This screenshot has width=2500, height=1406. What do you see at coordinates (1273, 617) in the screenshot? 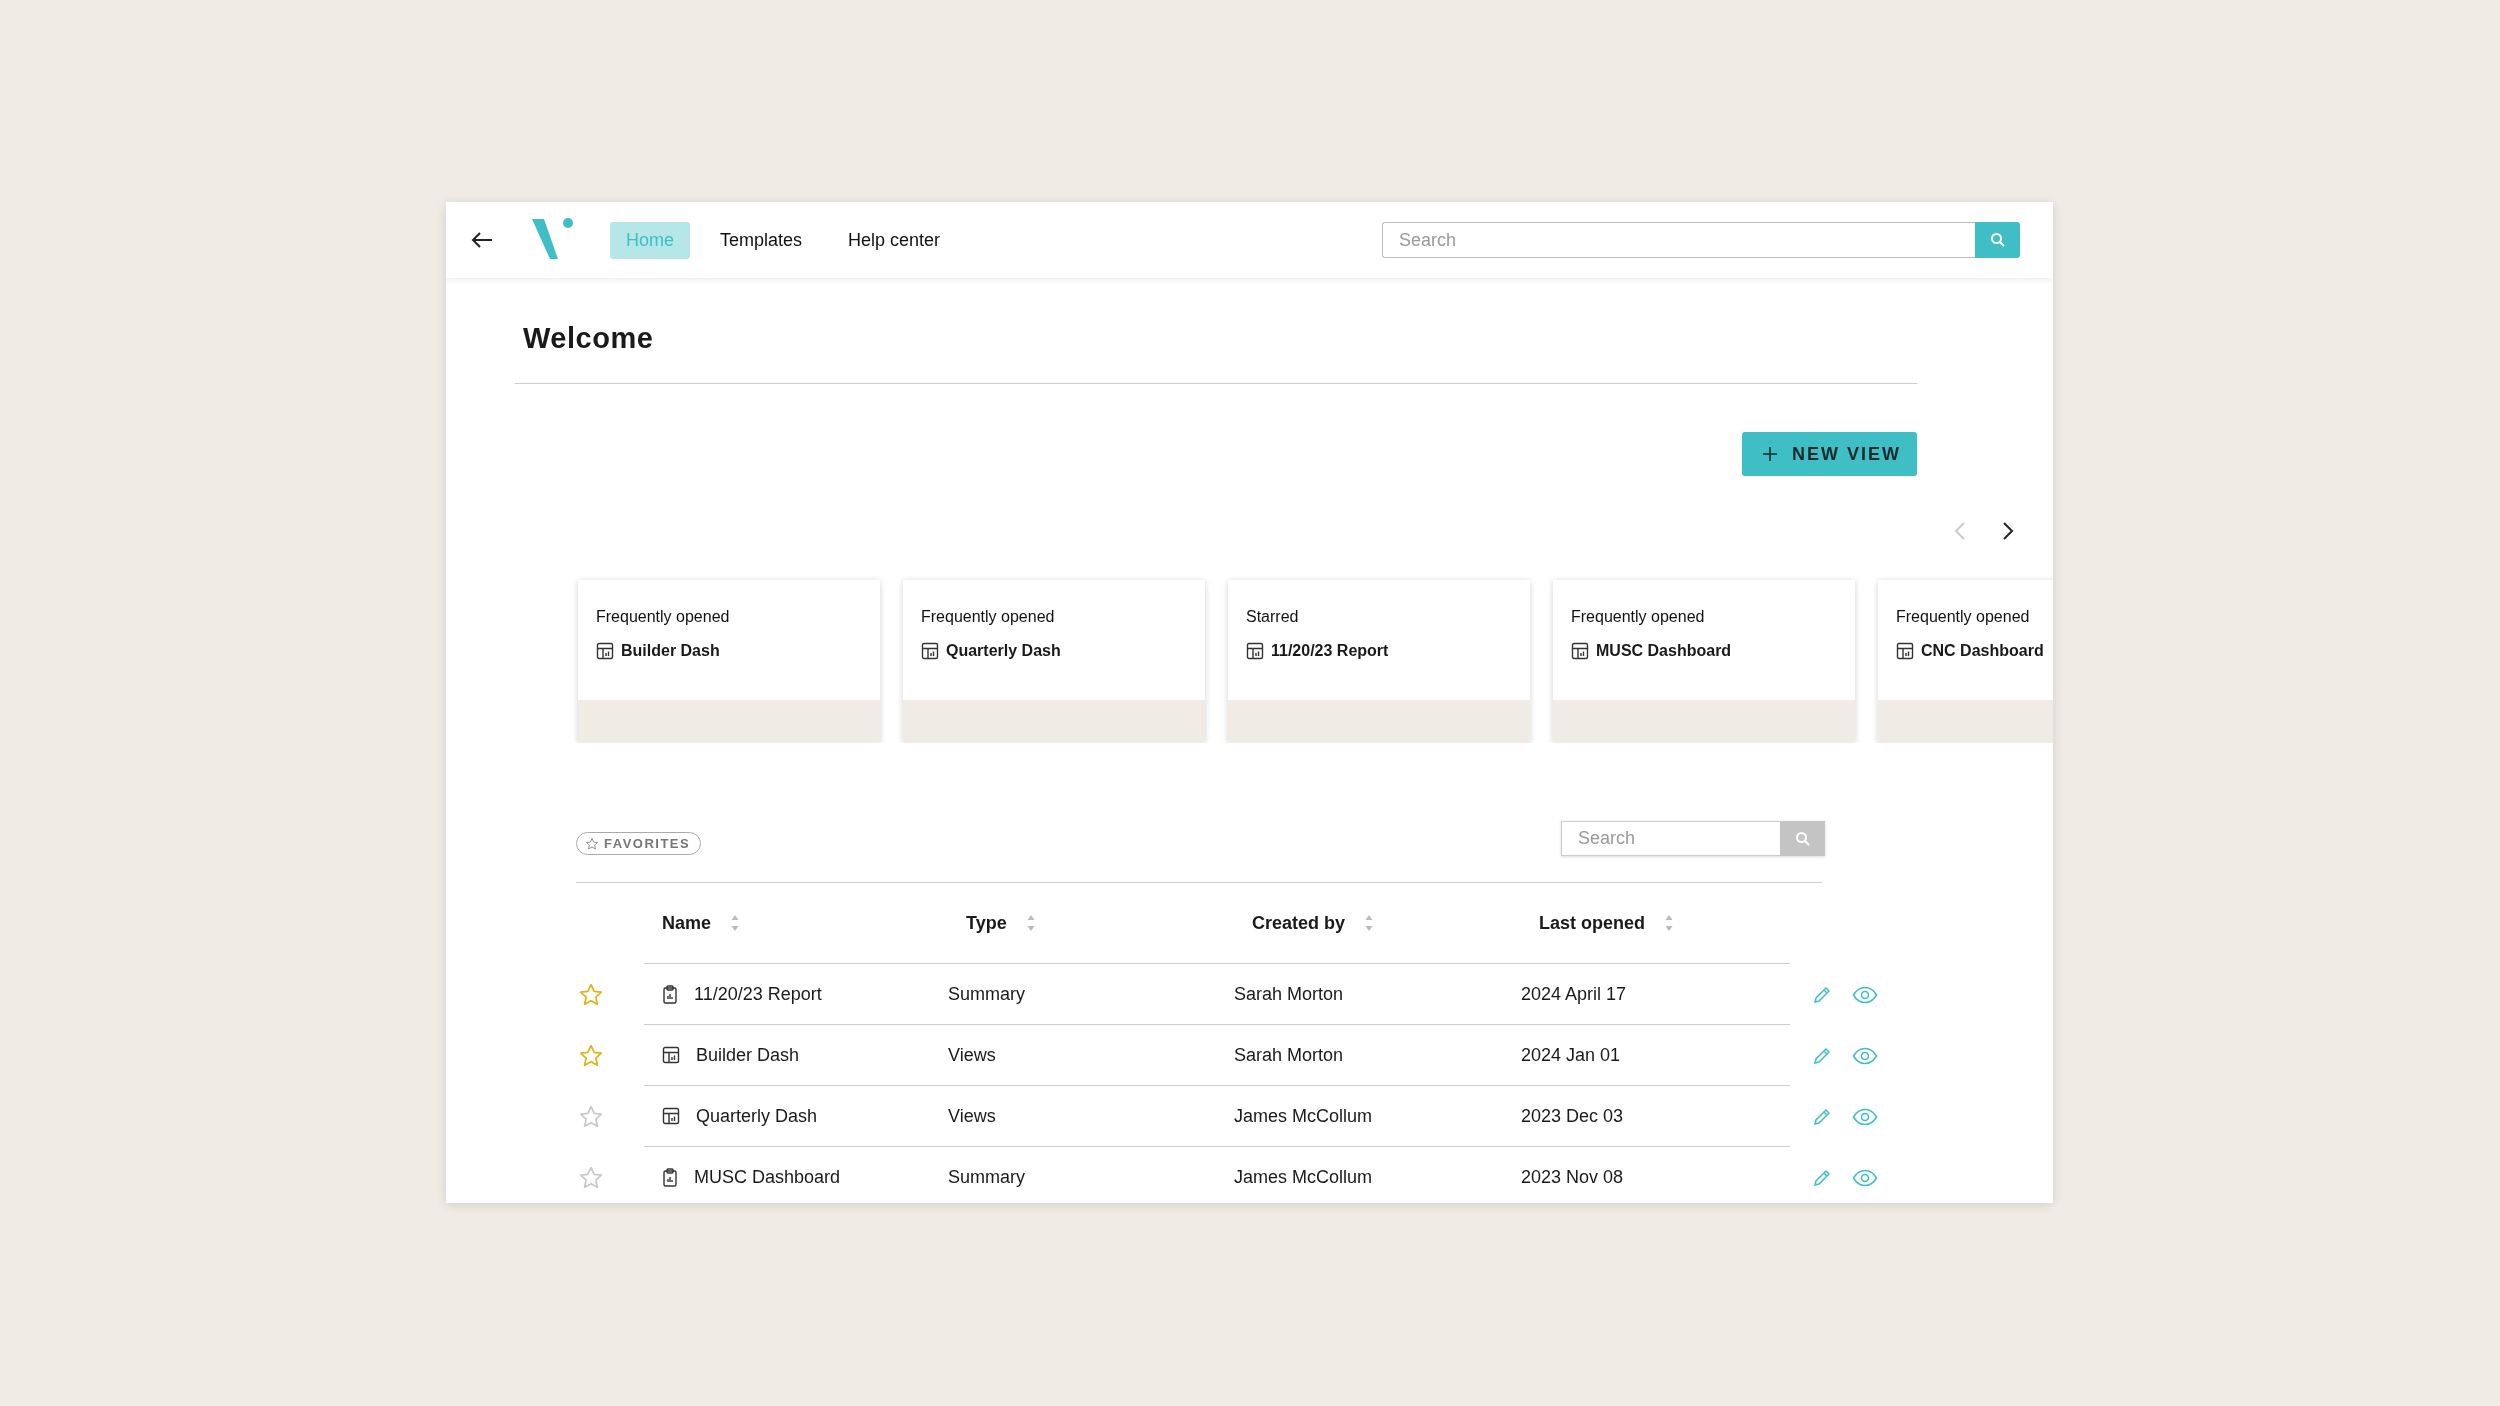
I see `card-caption: Starred` at bounding box center [1273, 617].